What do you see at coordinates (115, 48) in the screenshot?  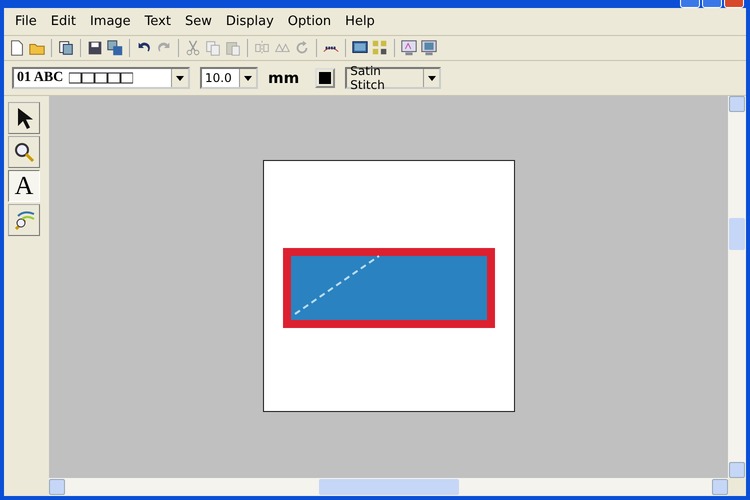 I see `save-as-icon` at bounding box center [115, 48].